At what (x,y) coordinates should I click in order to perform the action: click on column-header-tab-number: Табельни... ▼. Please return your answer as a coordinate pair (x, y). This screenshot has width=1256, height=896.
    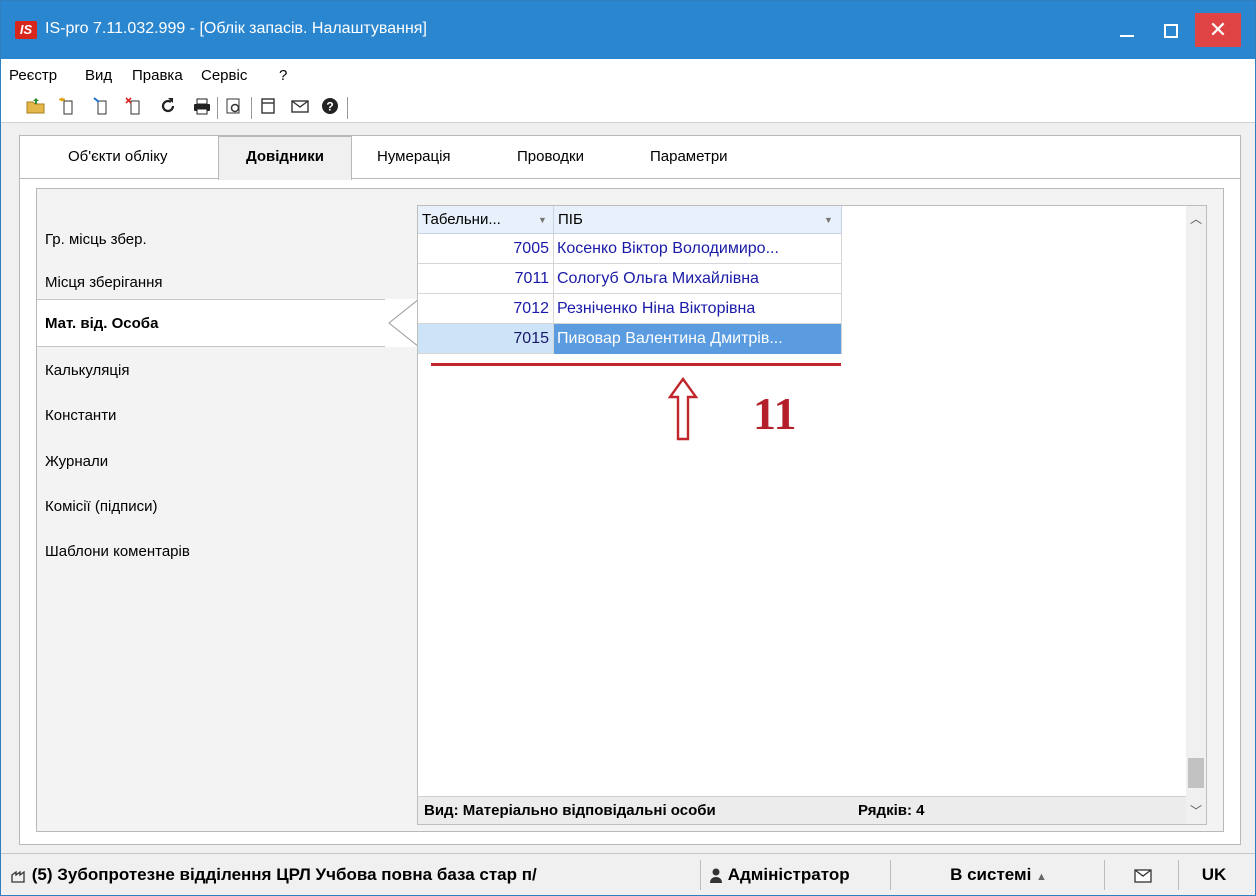
    Looking at the image, I should click on (486, 220).